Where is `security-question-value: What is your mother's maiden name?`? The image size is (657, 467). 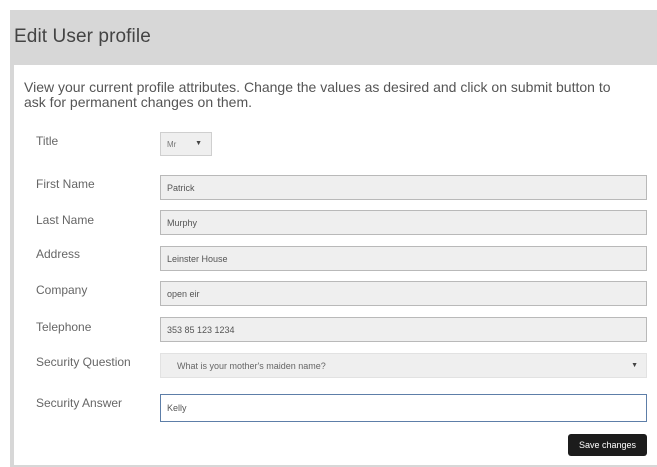
security-question-value: What is your mother's maiden name? is located at coordinates (251, 365).